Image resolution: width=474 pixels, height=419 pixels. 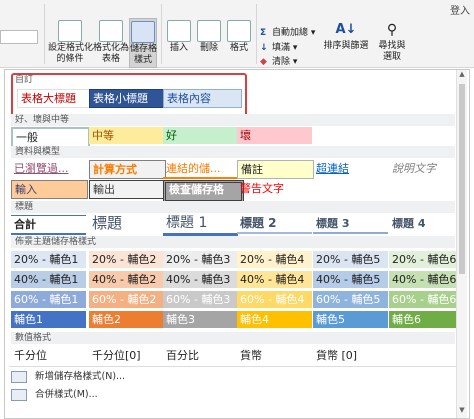 I want to click on conditional-format-label: 設定格式化 的條件, so click(x=71, y=53).